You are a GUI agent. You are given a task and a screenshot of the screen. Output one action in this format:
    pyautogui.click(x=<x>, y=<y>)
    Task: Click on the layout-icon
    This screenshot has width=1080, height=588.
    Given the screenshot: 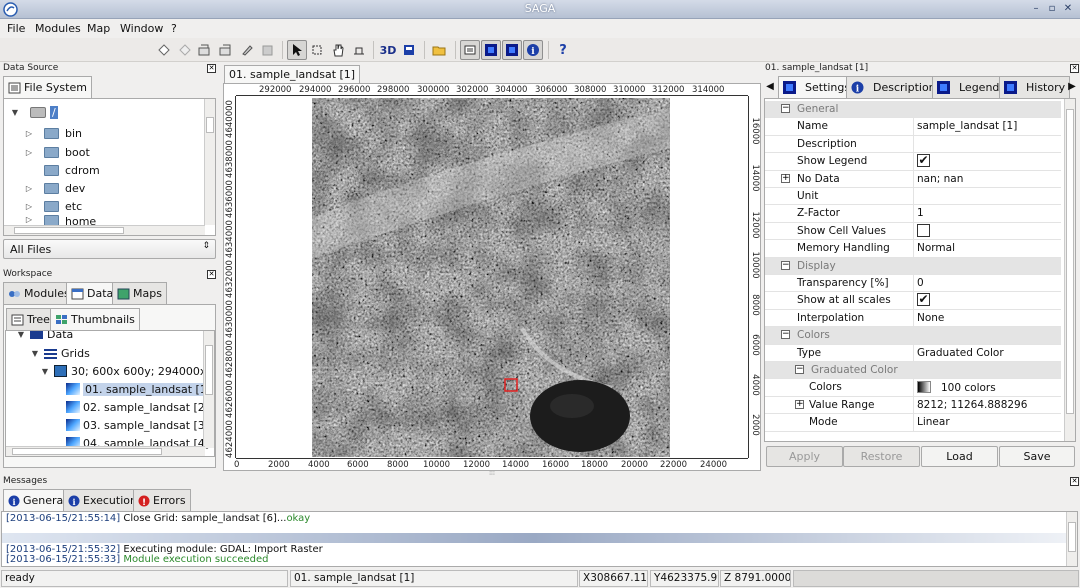 What is the action you would take?
    pyautogui.click(x=409, y=50)
    